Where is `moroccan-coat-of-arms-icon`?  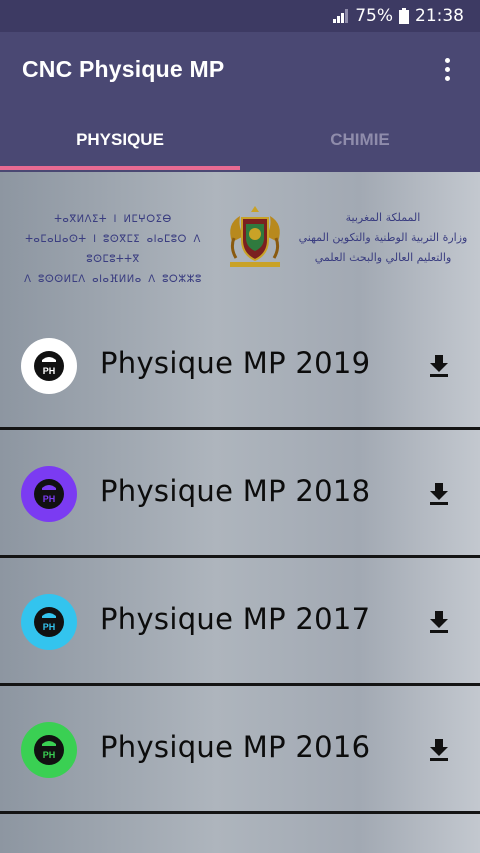 moroccan-coat-of-arms-icon is located at coordinates (255, 238).